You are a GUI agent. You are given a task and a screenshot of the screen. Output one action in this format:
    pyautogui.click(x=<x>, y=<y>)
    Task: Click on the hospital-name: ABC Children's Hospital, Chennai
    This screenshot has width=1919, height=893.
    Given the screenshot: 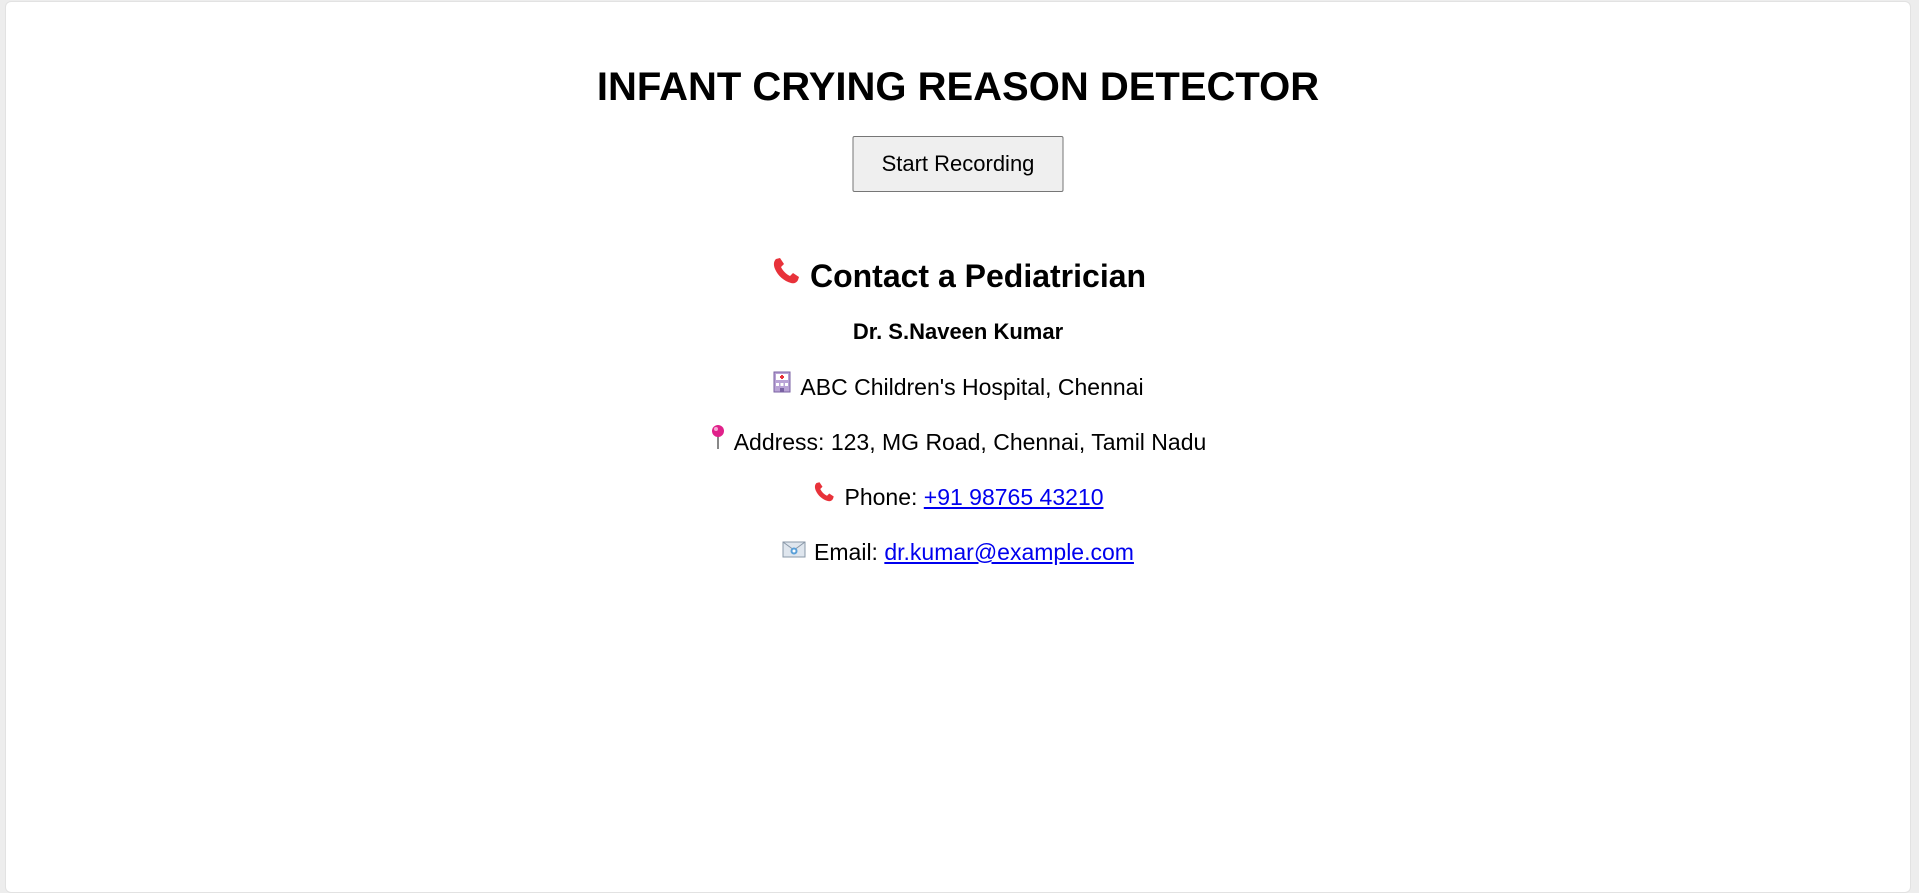 What is the action you would take?
    pyautogui.click(x=972, y=387)
    